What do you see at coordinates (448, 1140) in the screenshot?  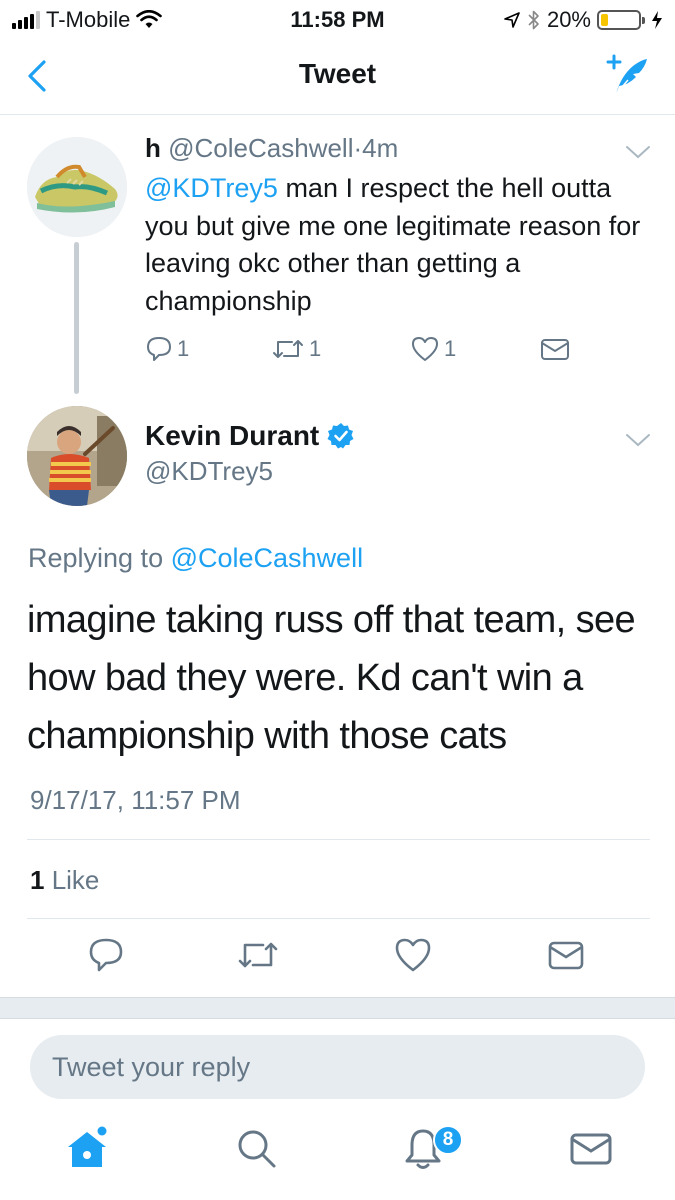 I see `notification-badge: 8` at bounding box center [448, 1140].